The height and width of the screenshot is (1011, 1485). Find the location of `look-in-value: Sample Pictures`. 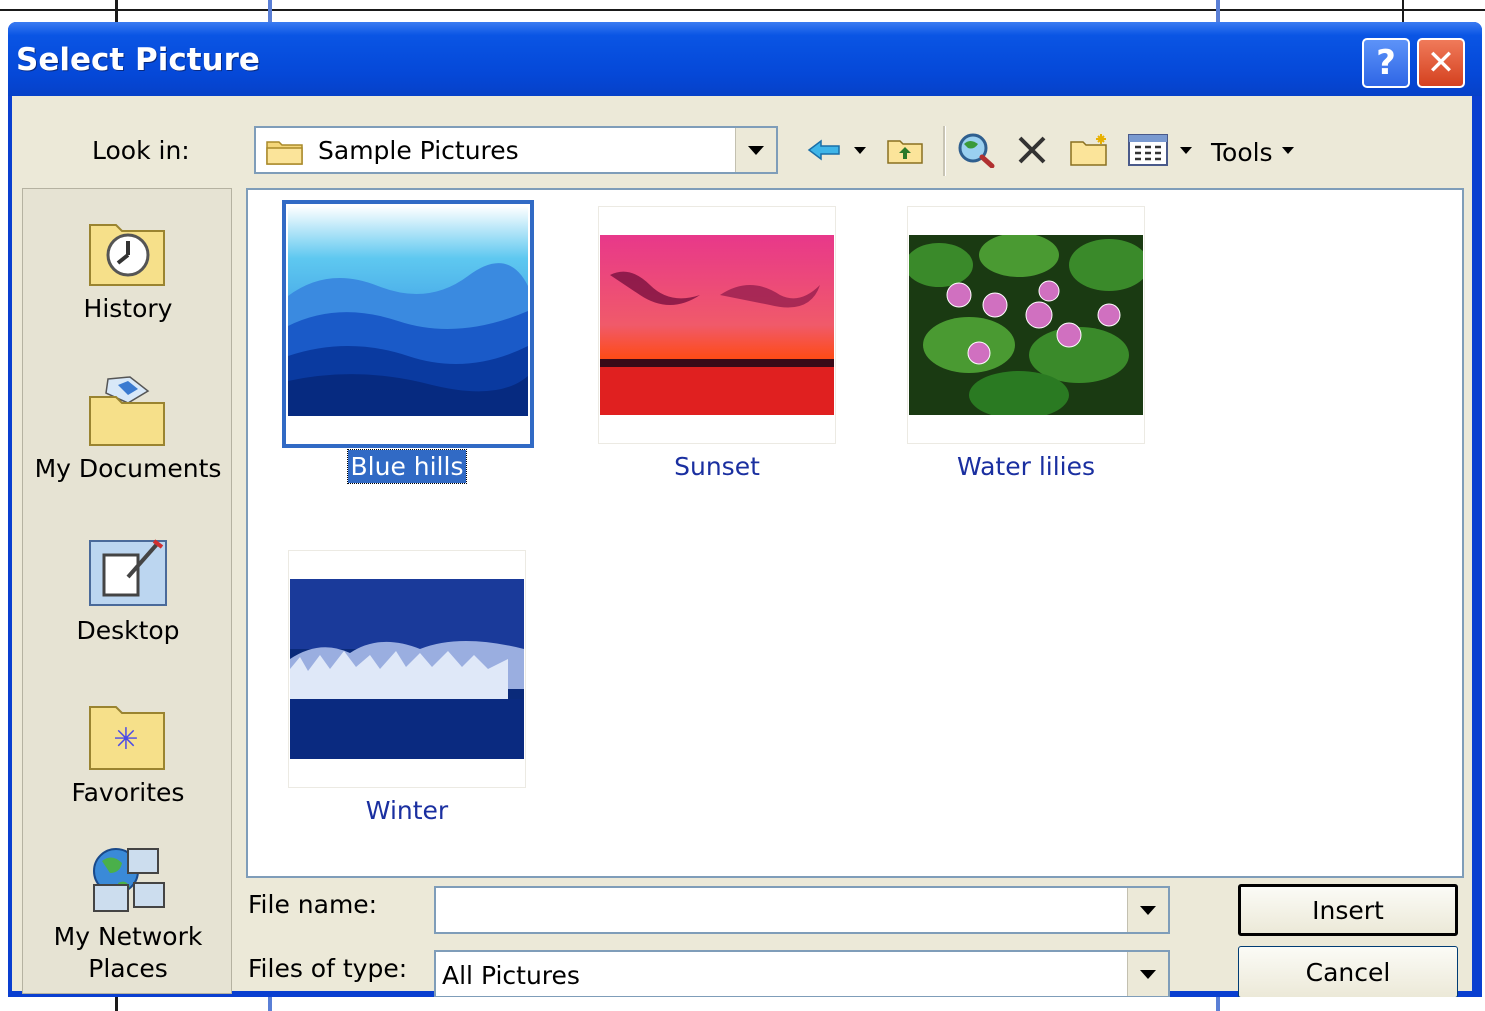

look-in-value: Sample Pictures is located at coordinates (418, 150).